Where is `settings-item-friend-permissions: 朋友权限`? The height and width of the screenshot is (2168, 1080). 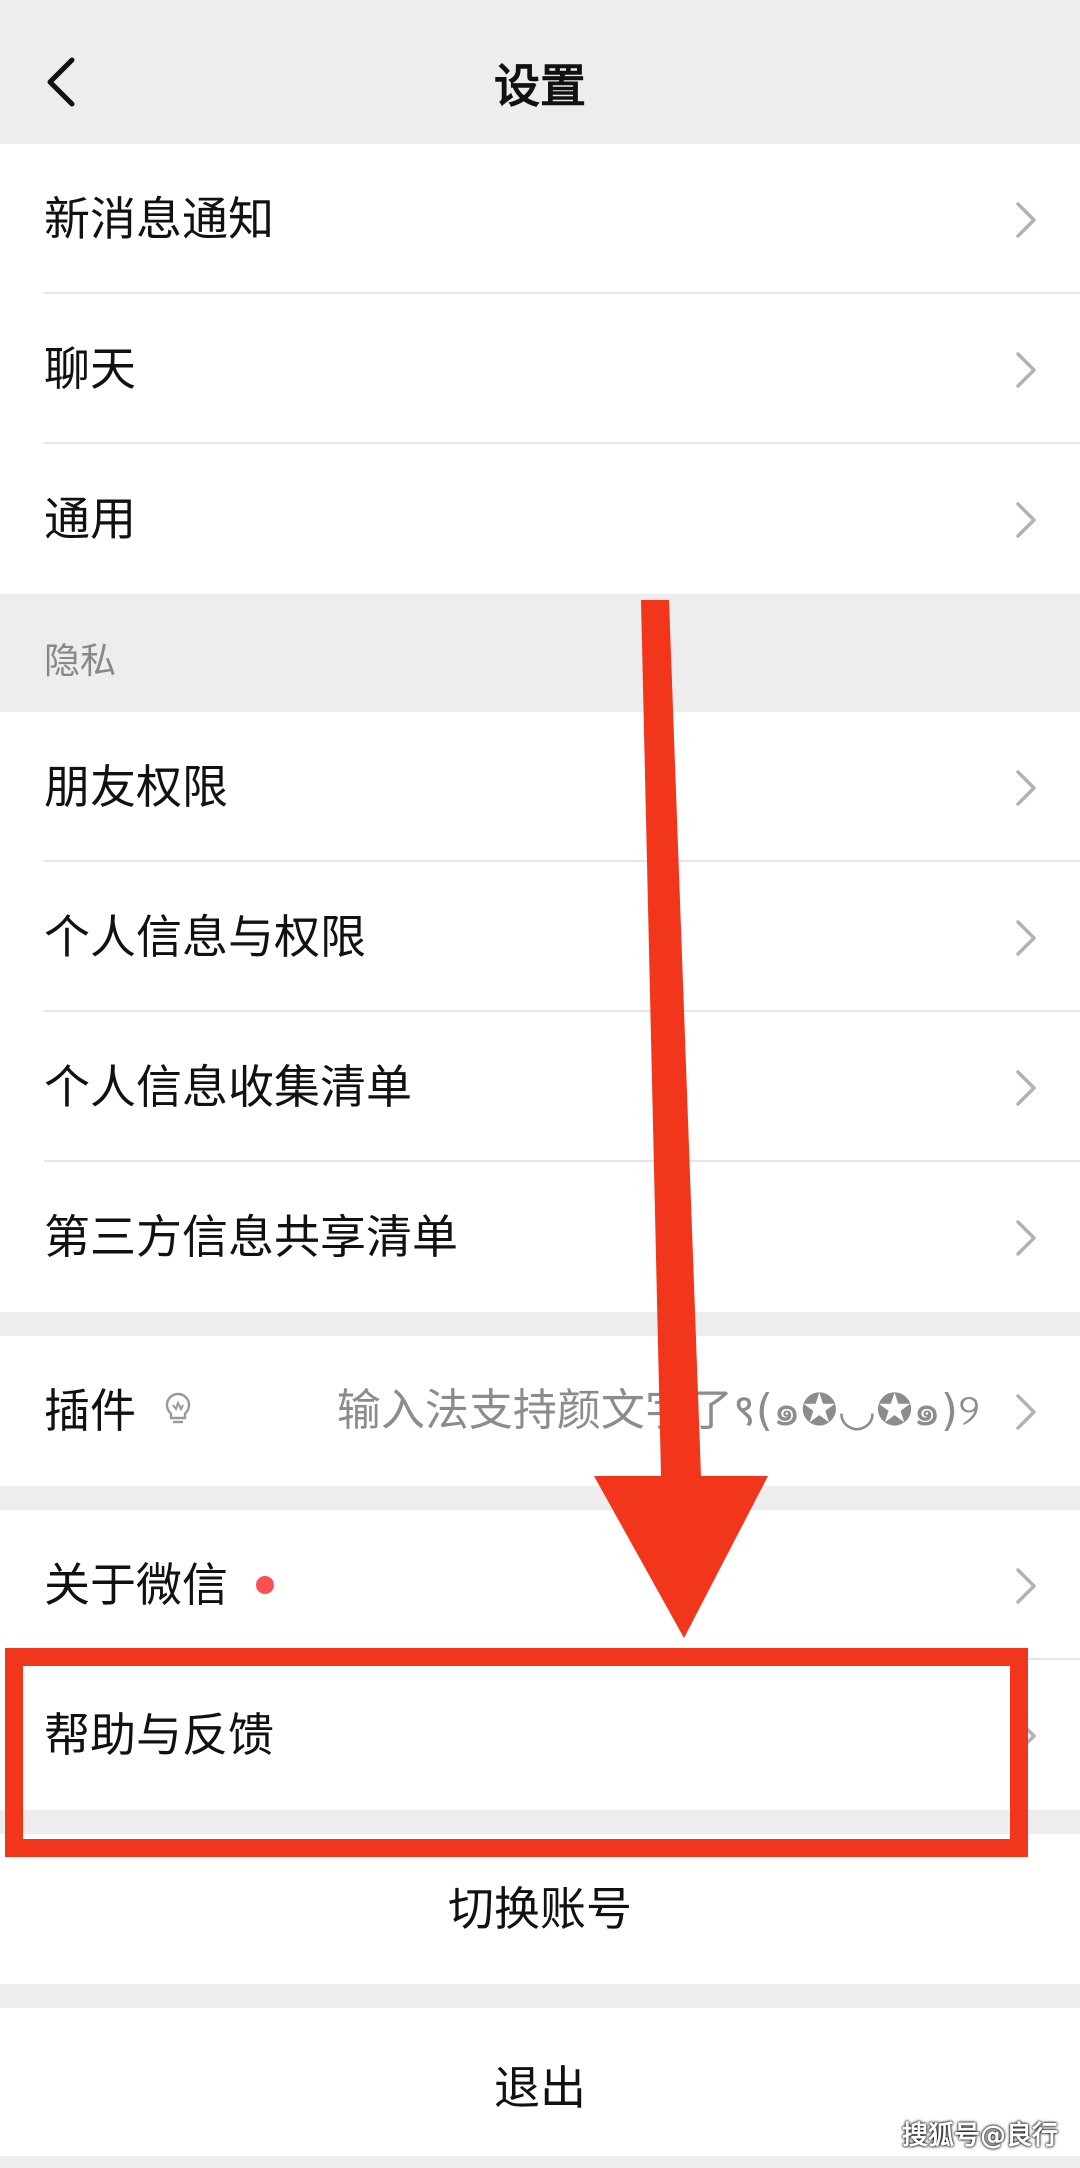
settings-item-friend-permissions: 朋友权限 is located at coordinates (540, 787).